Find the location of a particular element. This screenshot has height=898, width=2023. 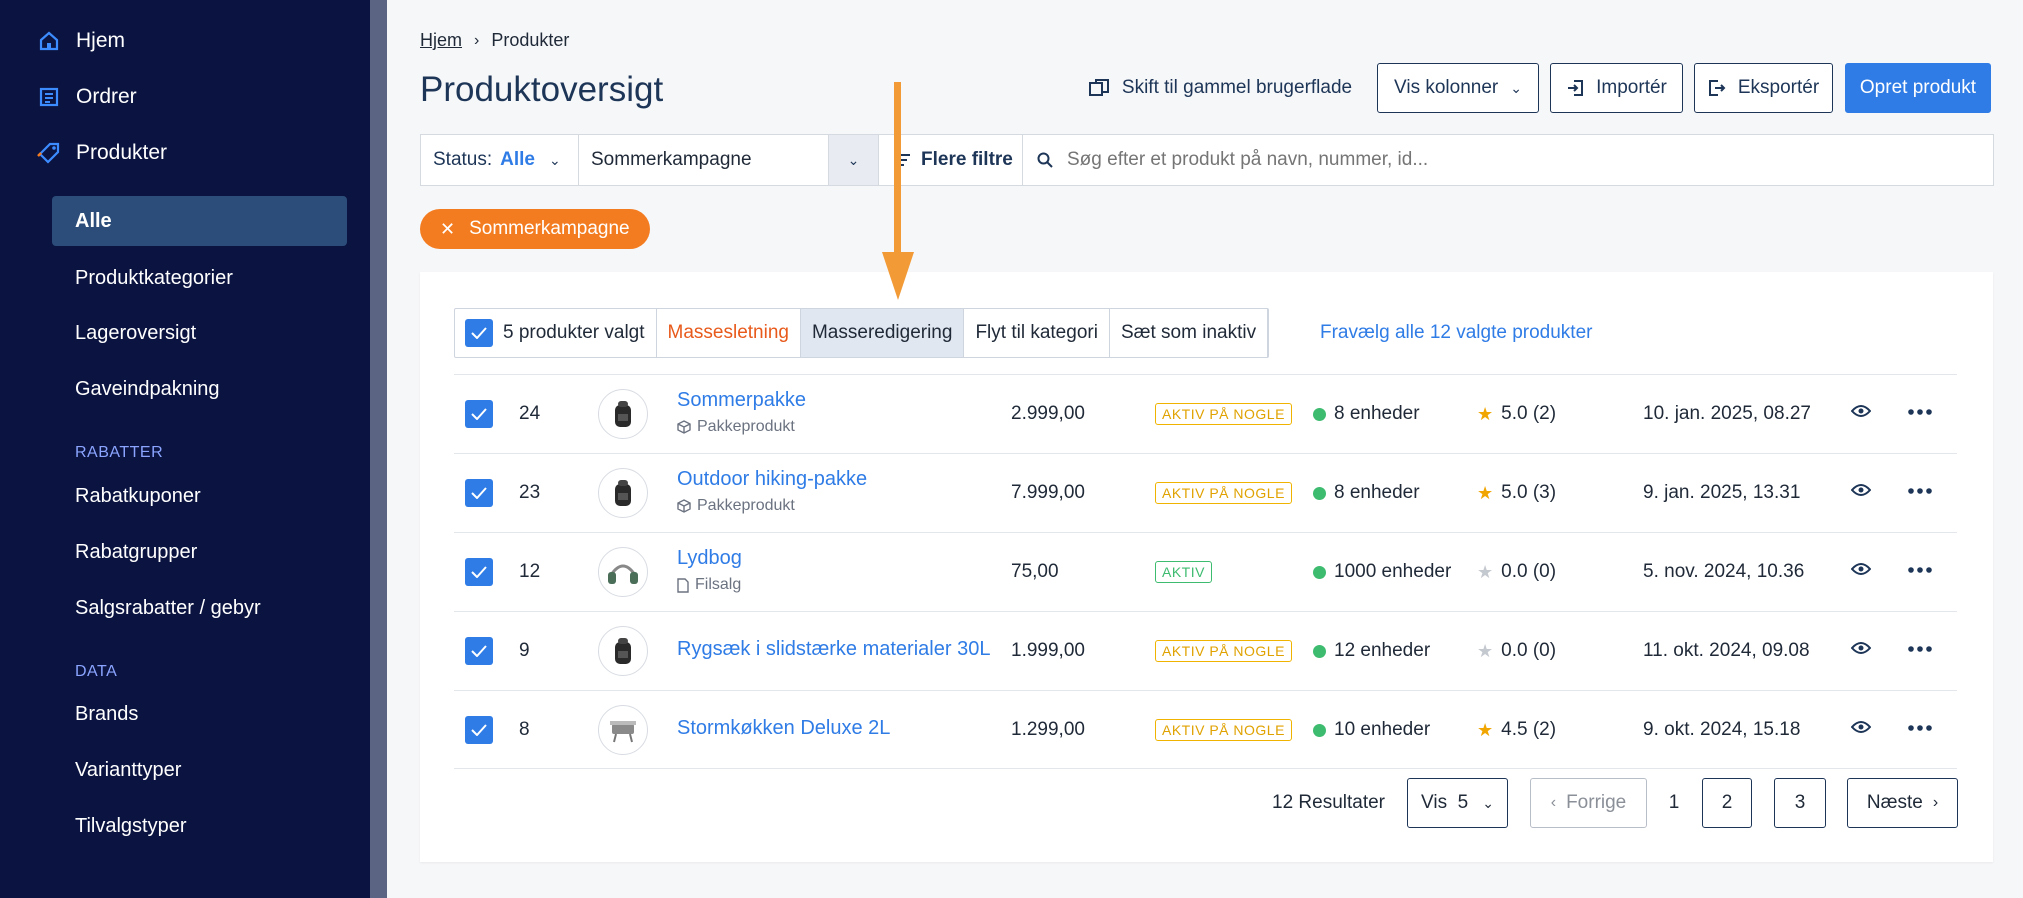

product-id: 9 is located at coordinates (524, 650).